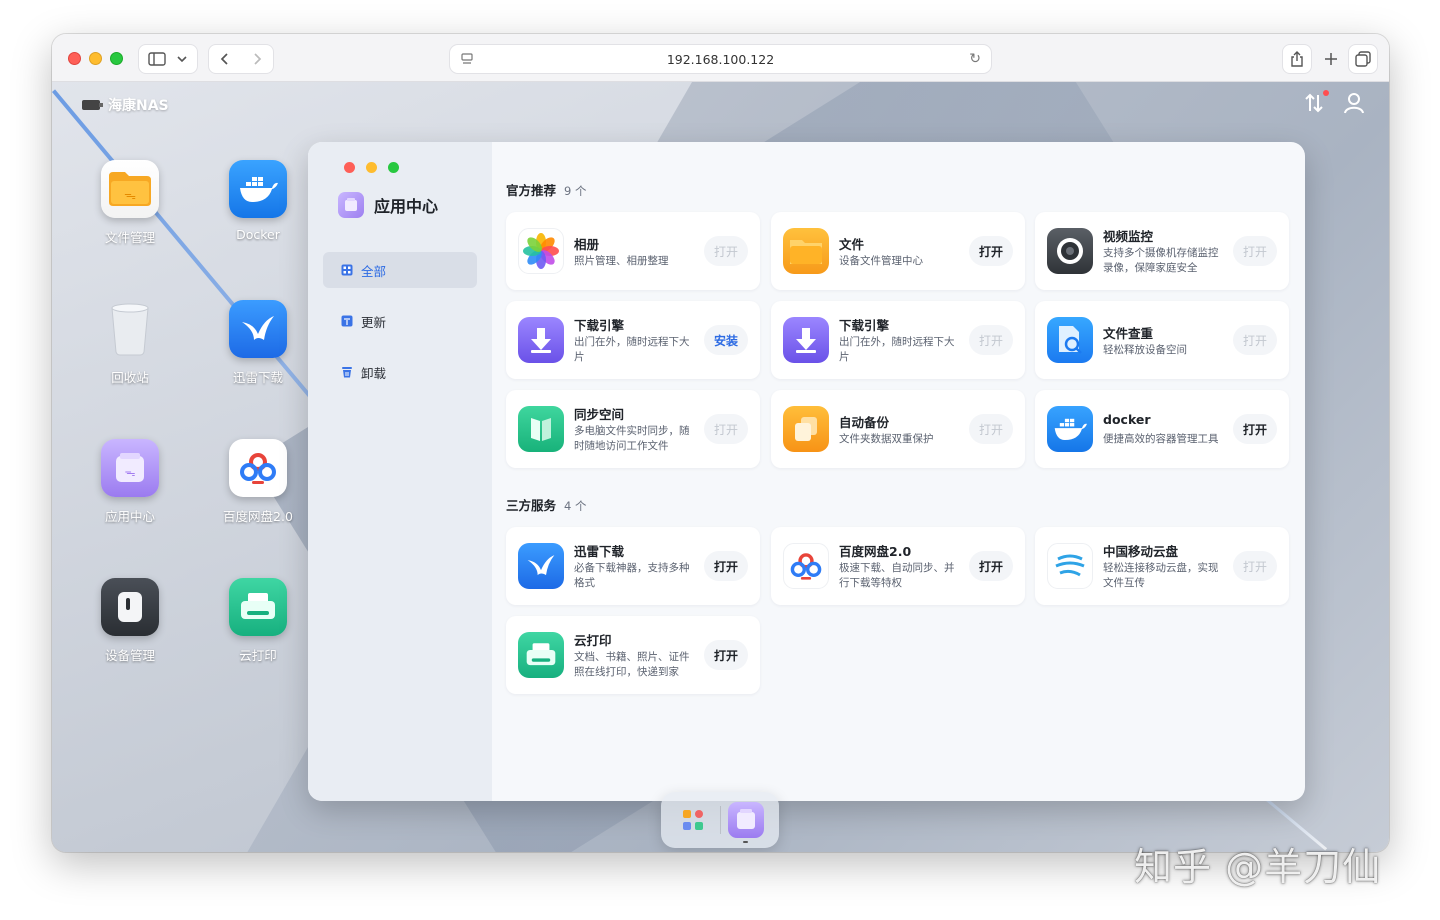  Describe the element at coordinates (130, 377) in the screenshot. I see `desktop-icon-label: 回收站` at that location.